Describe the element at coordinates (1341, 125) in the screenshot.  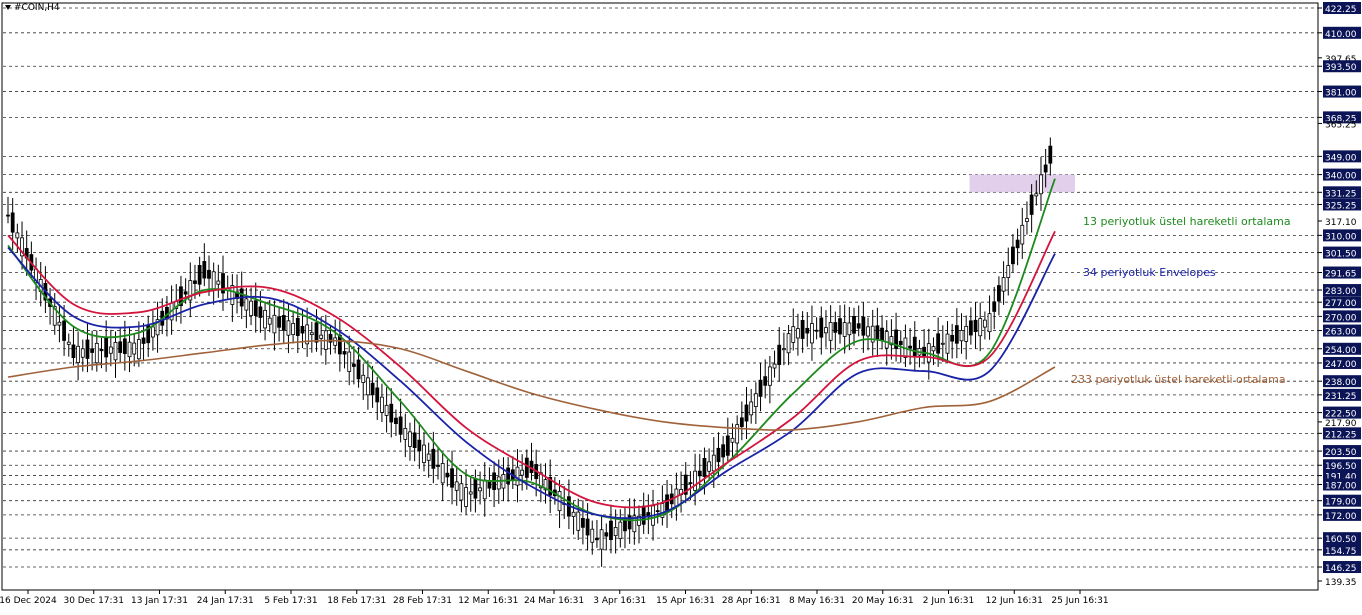
I see `price-axis-label: 365.25` at that location.